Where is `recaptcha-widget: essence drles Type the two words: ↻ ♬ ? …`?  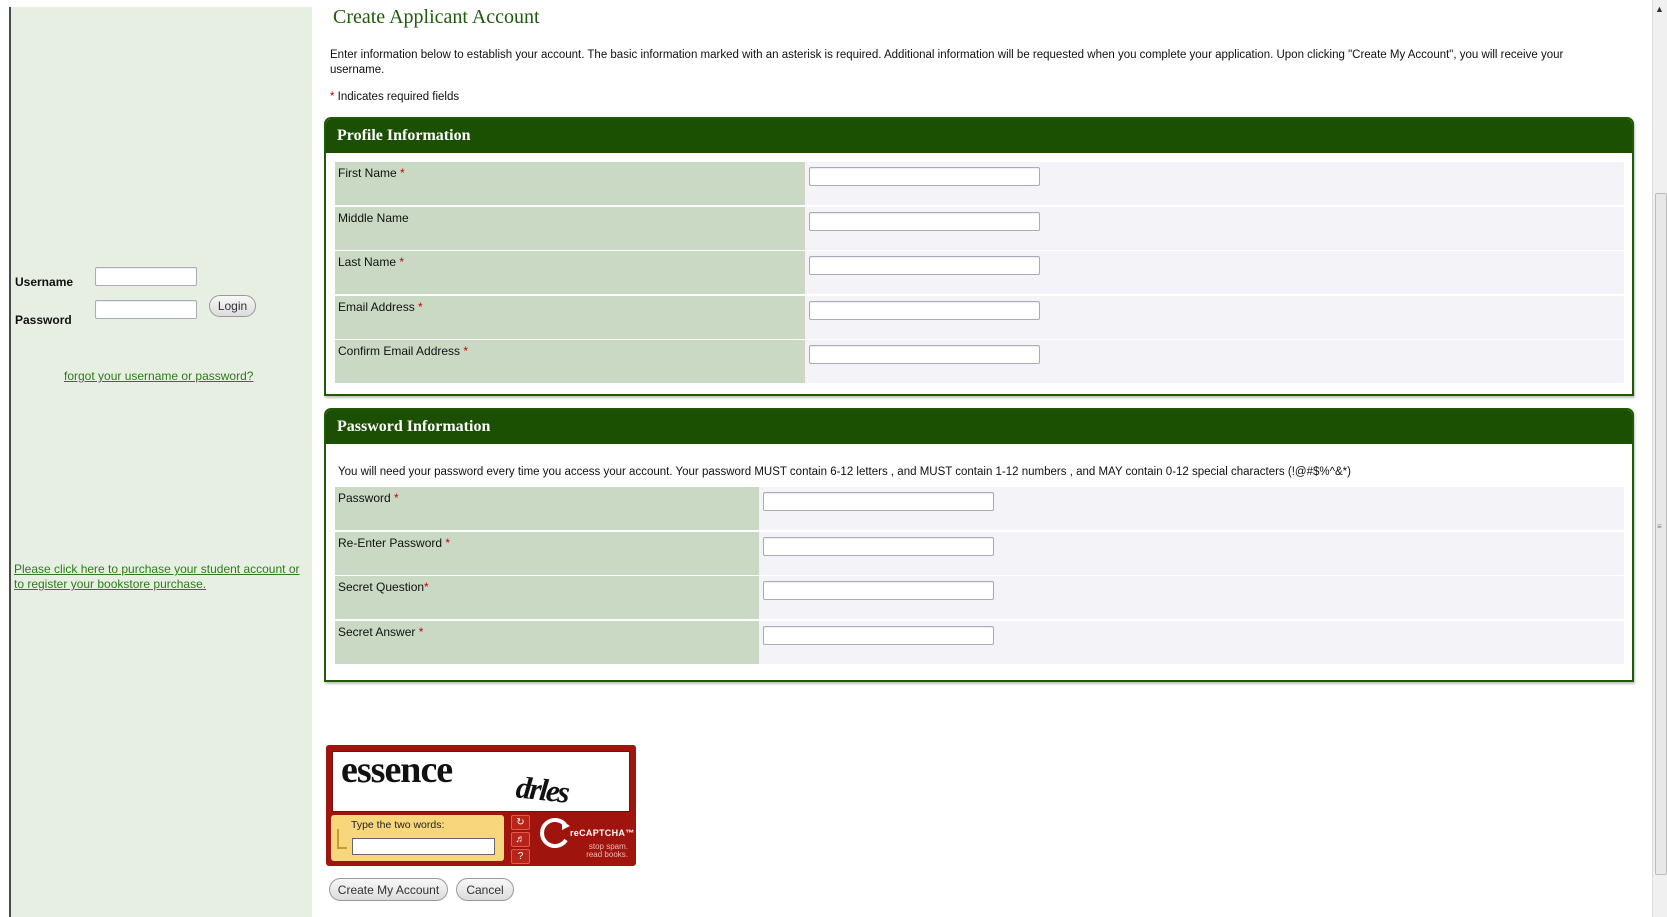
recaptcha-widget: essence drles Type the two words: ↻ ♬ ? … is located at coordinates (481, 805).